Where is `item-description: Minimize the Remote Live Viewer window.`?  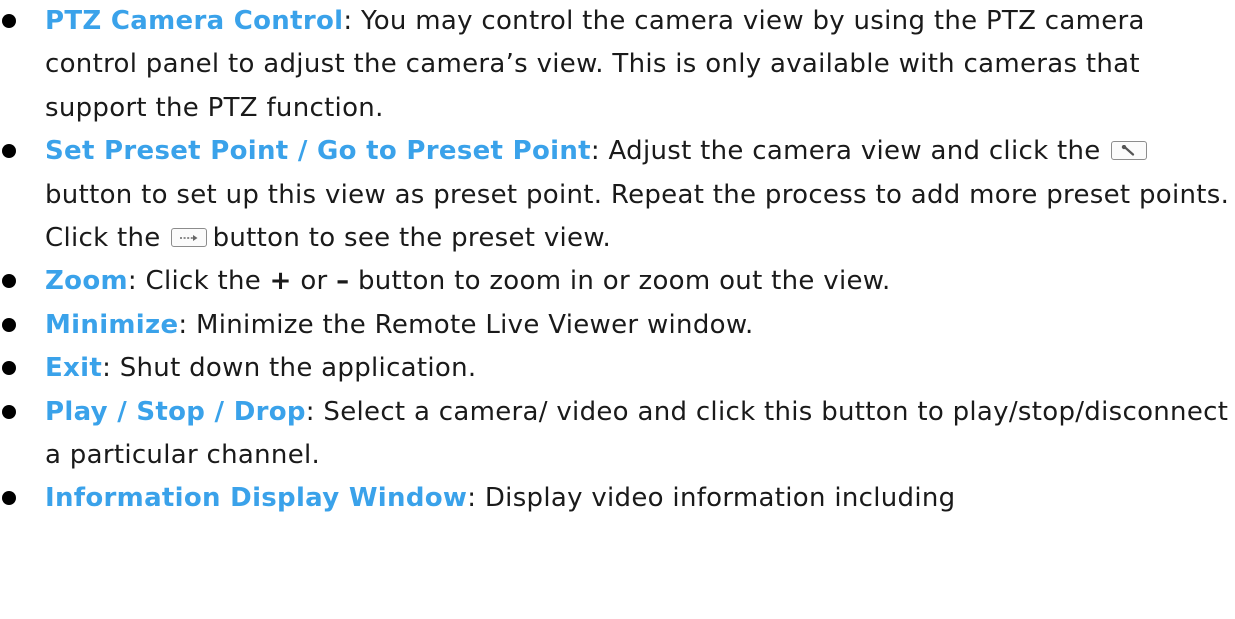 item-description: Minimize the Remote Live Viewer window. is located at coordinates (475, 324).